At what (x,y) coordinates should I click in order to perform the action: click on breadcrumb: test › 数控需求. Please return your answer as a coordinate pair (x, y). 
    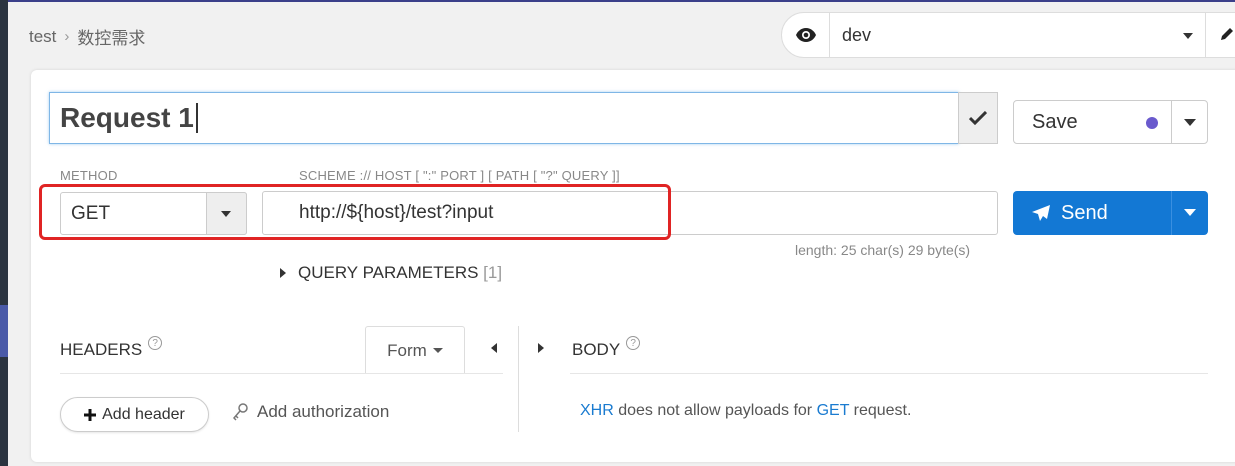
    Looking at the image, I should click on (87, 36).